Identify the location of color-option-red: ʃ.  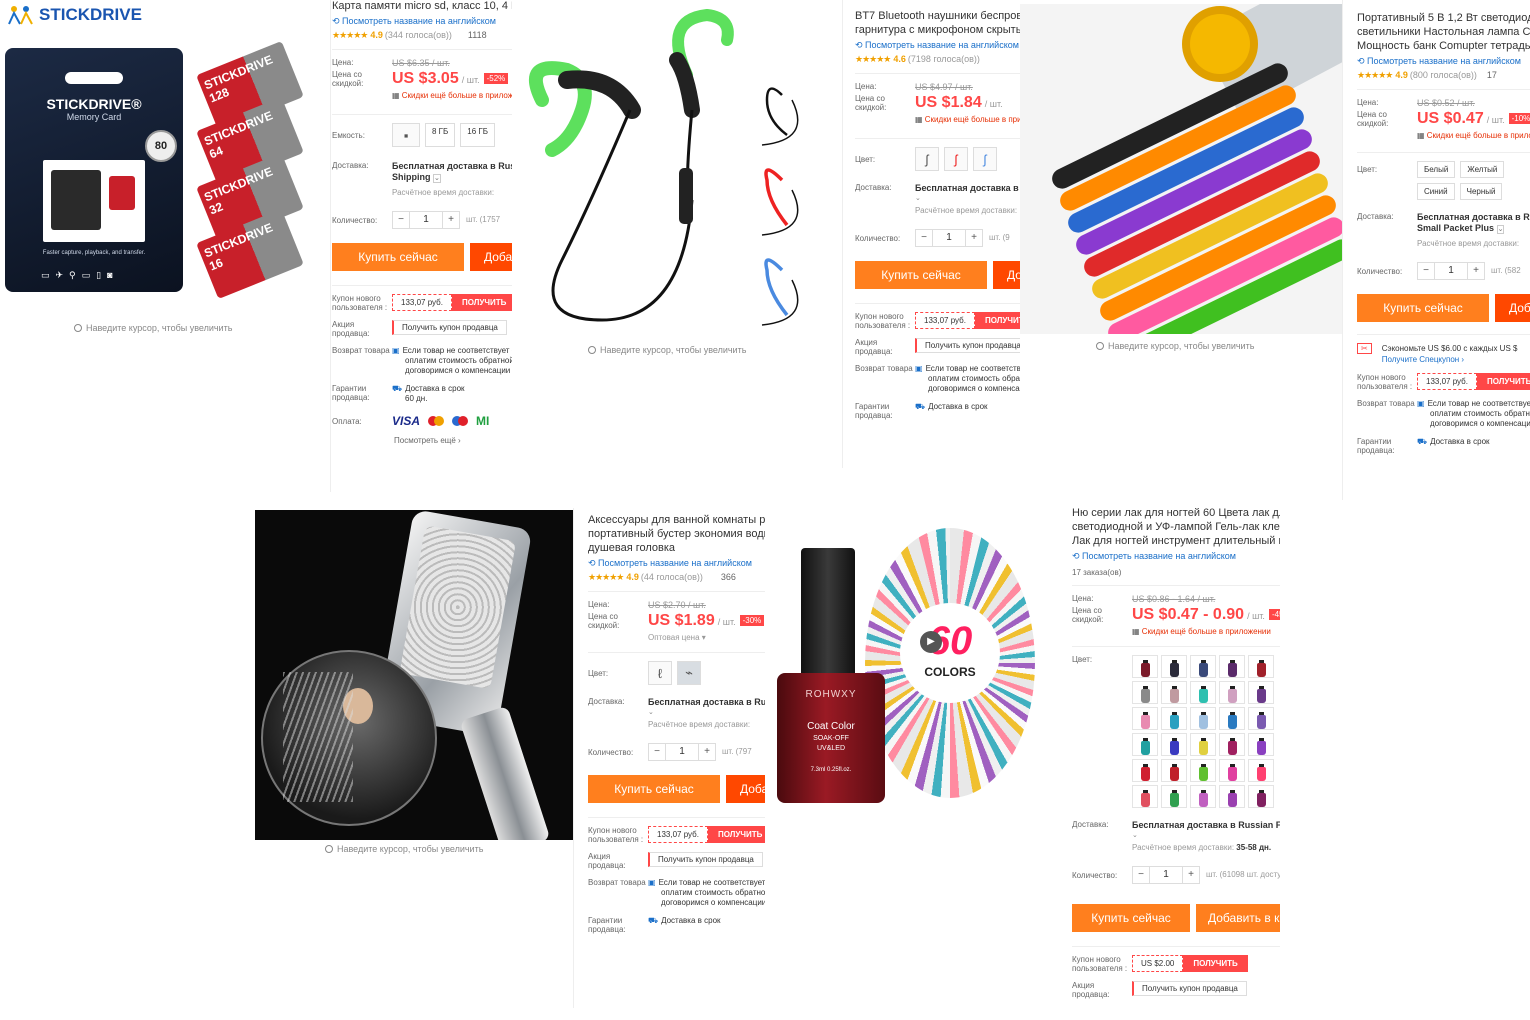
(956, 159).